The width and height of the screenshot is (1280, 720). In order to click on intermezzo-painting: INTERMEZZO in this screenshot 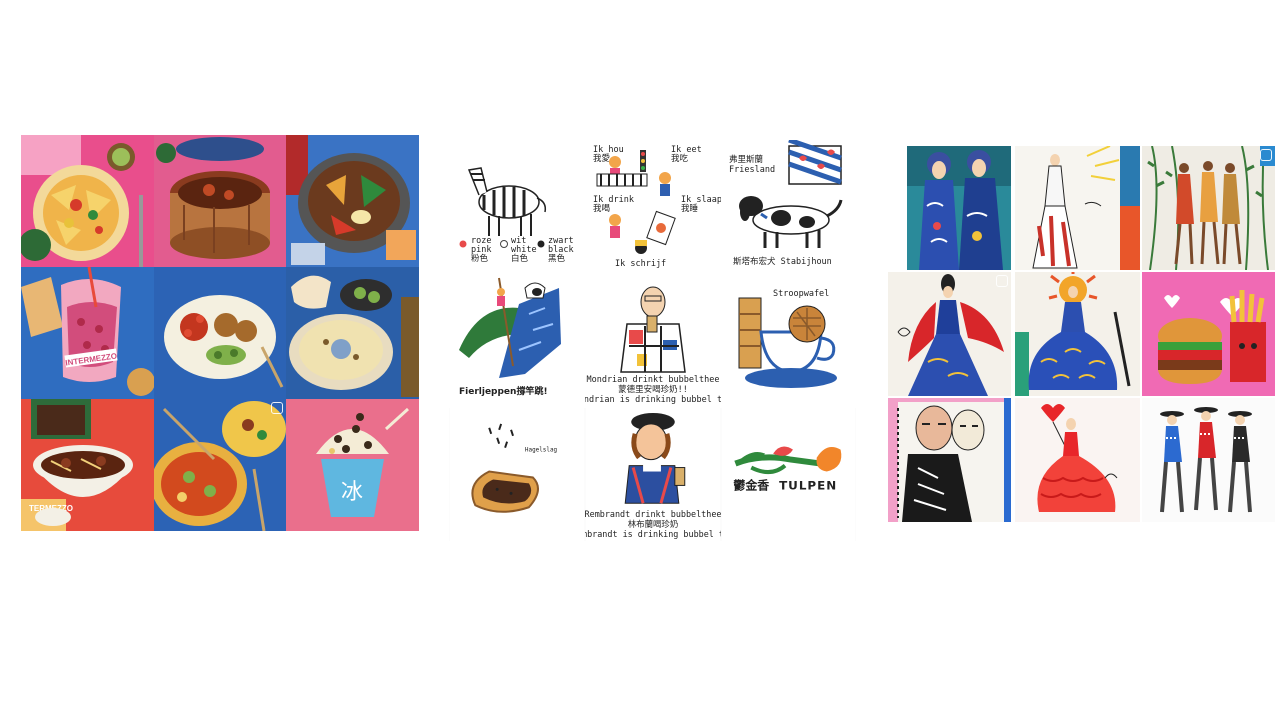, I will do `click(87, 333)`.